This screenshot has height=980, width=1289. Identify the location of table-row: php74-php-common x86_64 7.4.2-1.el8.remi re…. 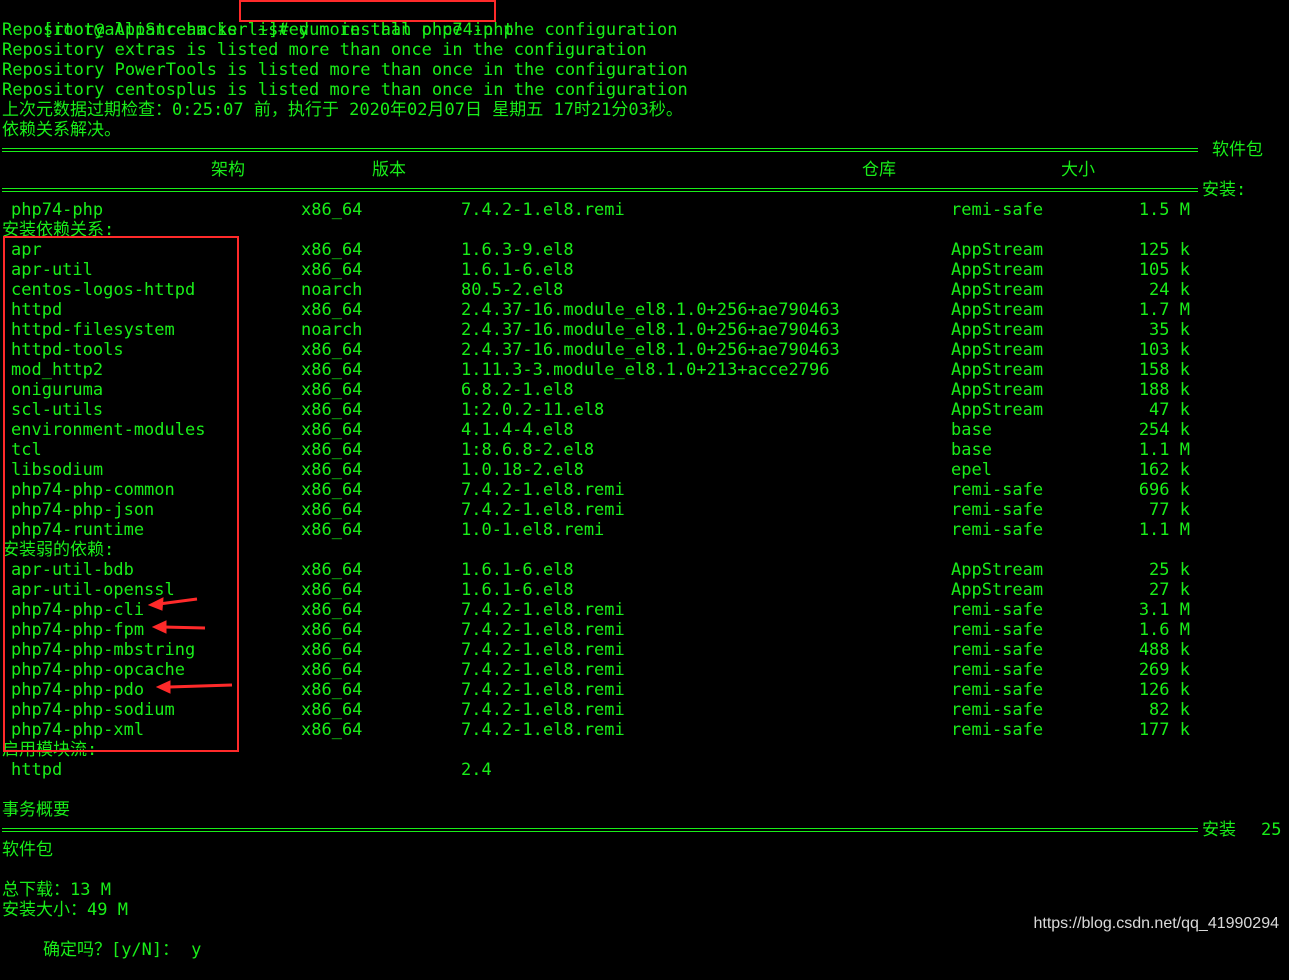
(644, 490).